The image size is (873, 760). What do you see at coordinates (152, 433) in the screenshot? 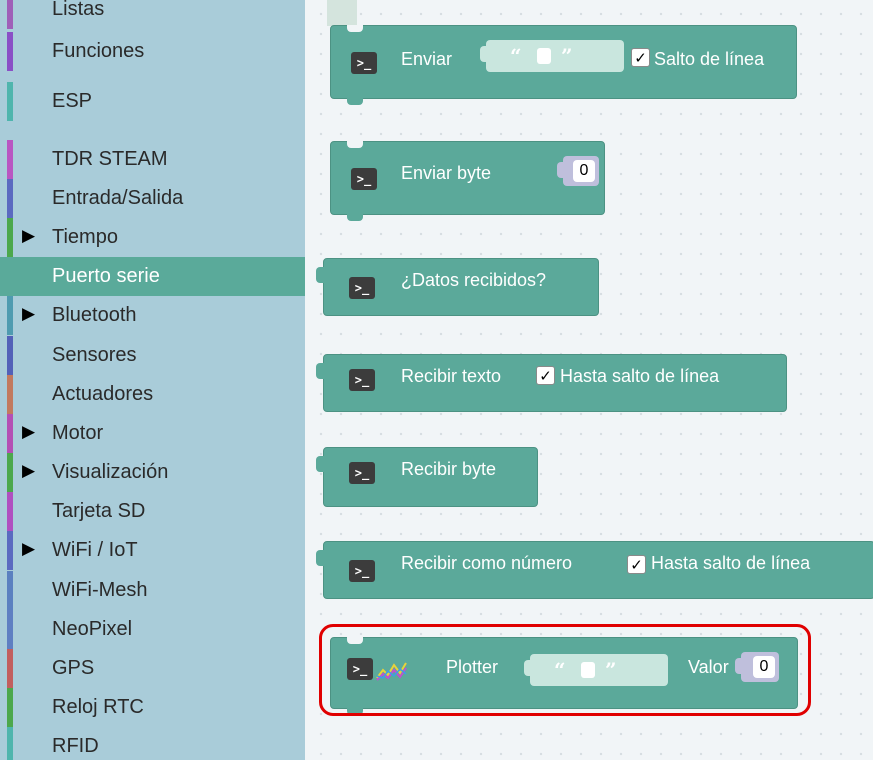
I see `sidebar-item: ▶ Motor` at bounding box center [152, 433].